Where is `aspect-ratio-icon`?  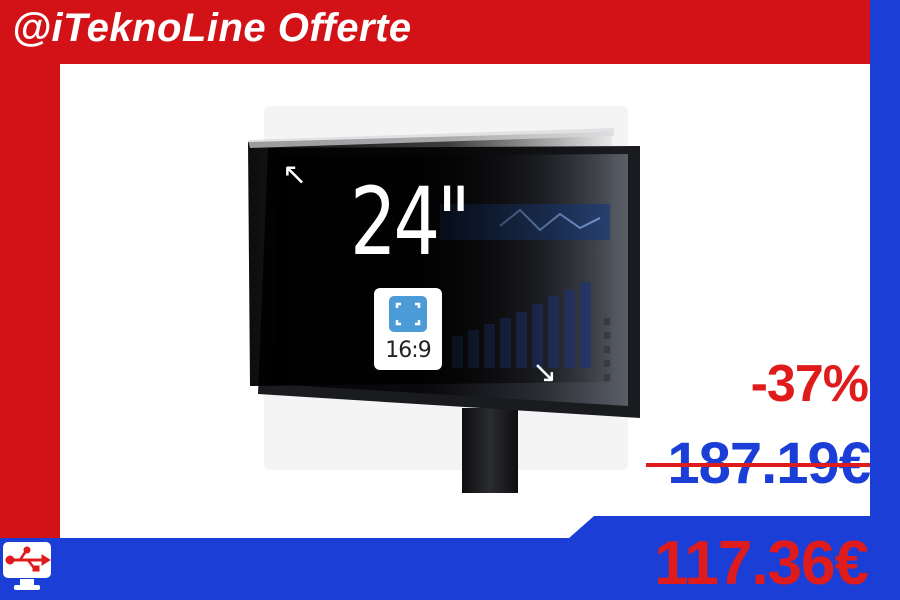 aspect-ratio-icon is located at coordinates (408, 314).